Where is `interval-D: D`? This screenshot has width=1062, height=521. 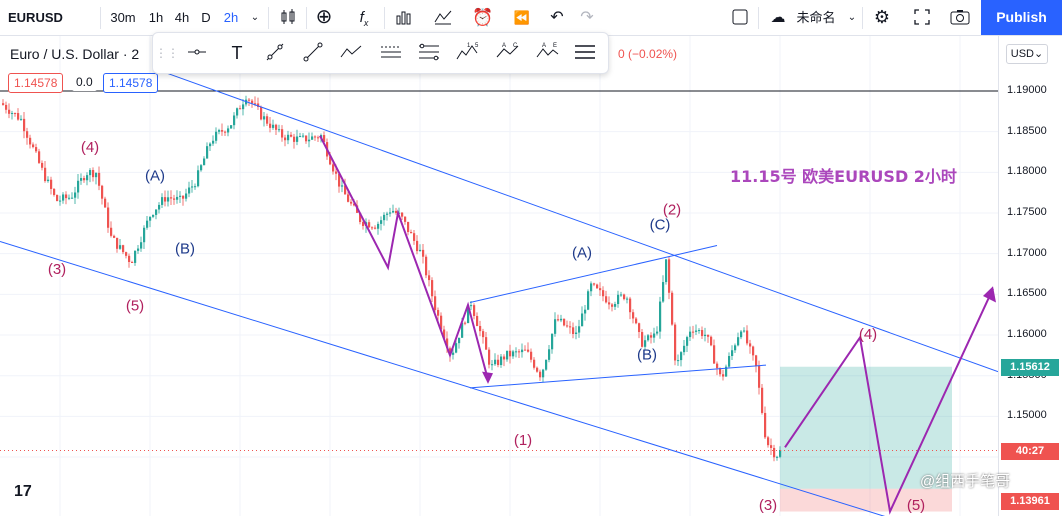 interval-D: D is located at coordinates (206, 17).